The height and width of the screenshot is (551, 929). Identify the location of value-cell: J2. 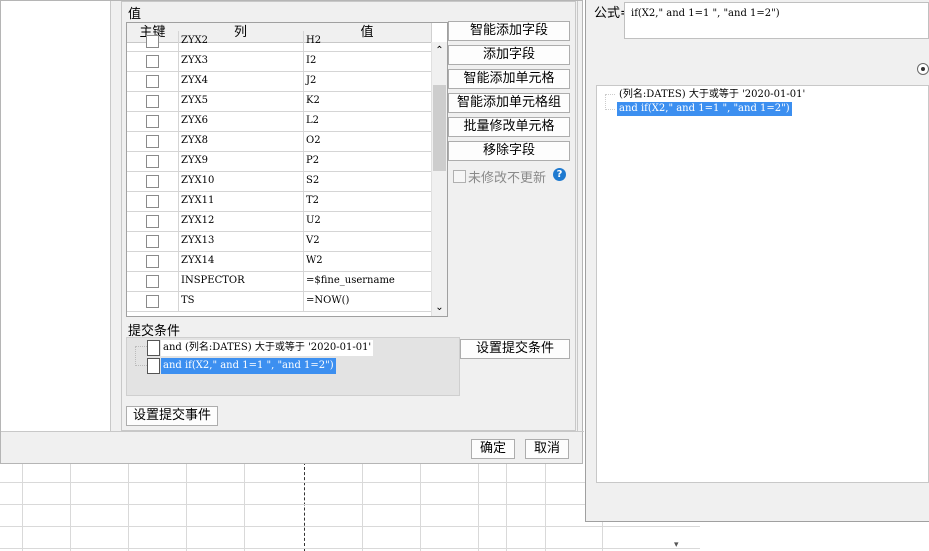
(368, 81).